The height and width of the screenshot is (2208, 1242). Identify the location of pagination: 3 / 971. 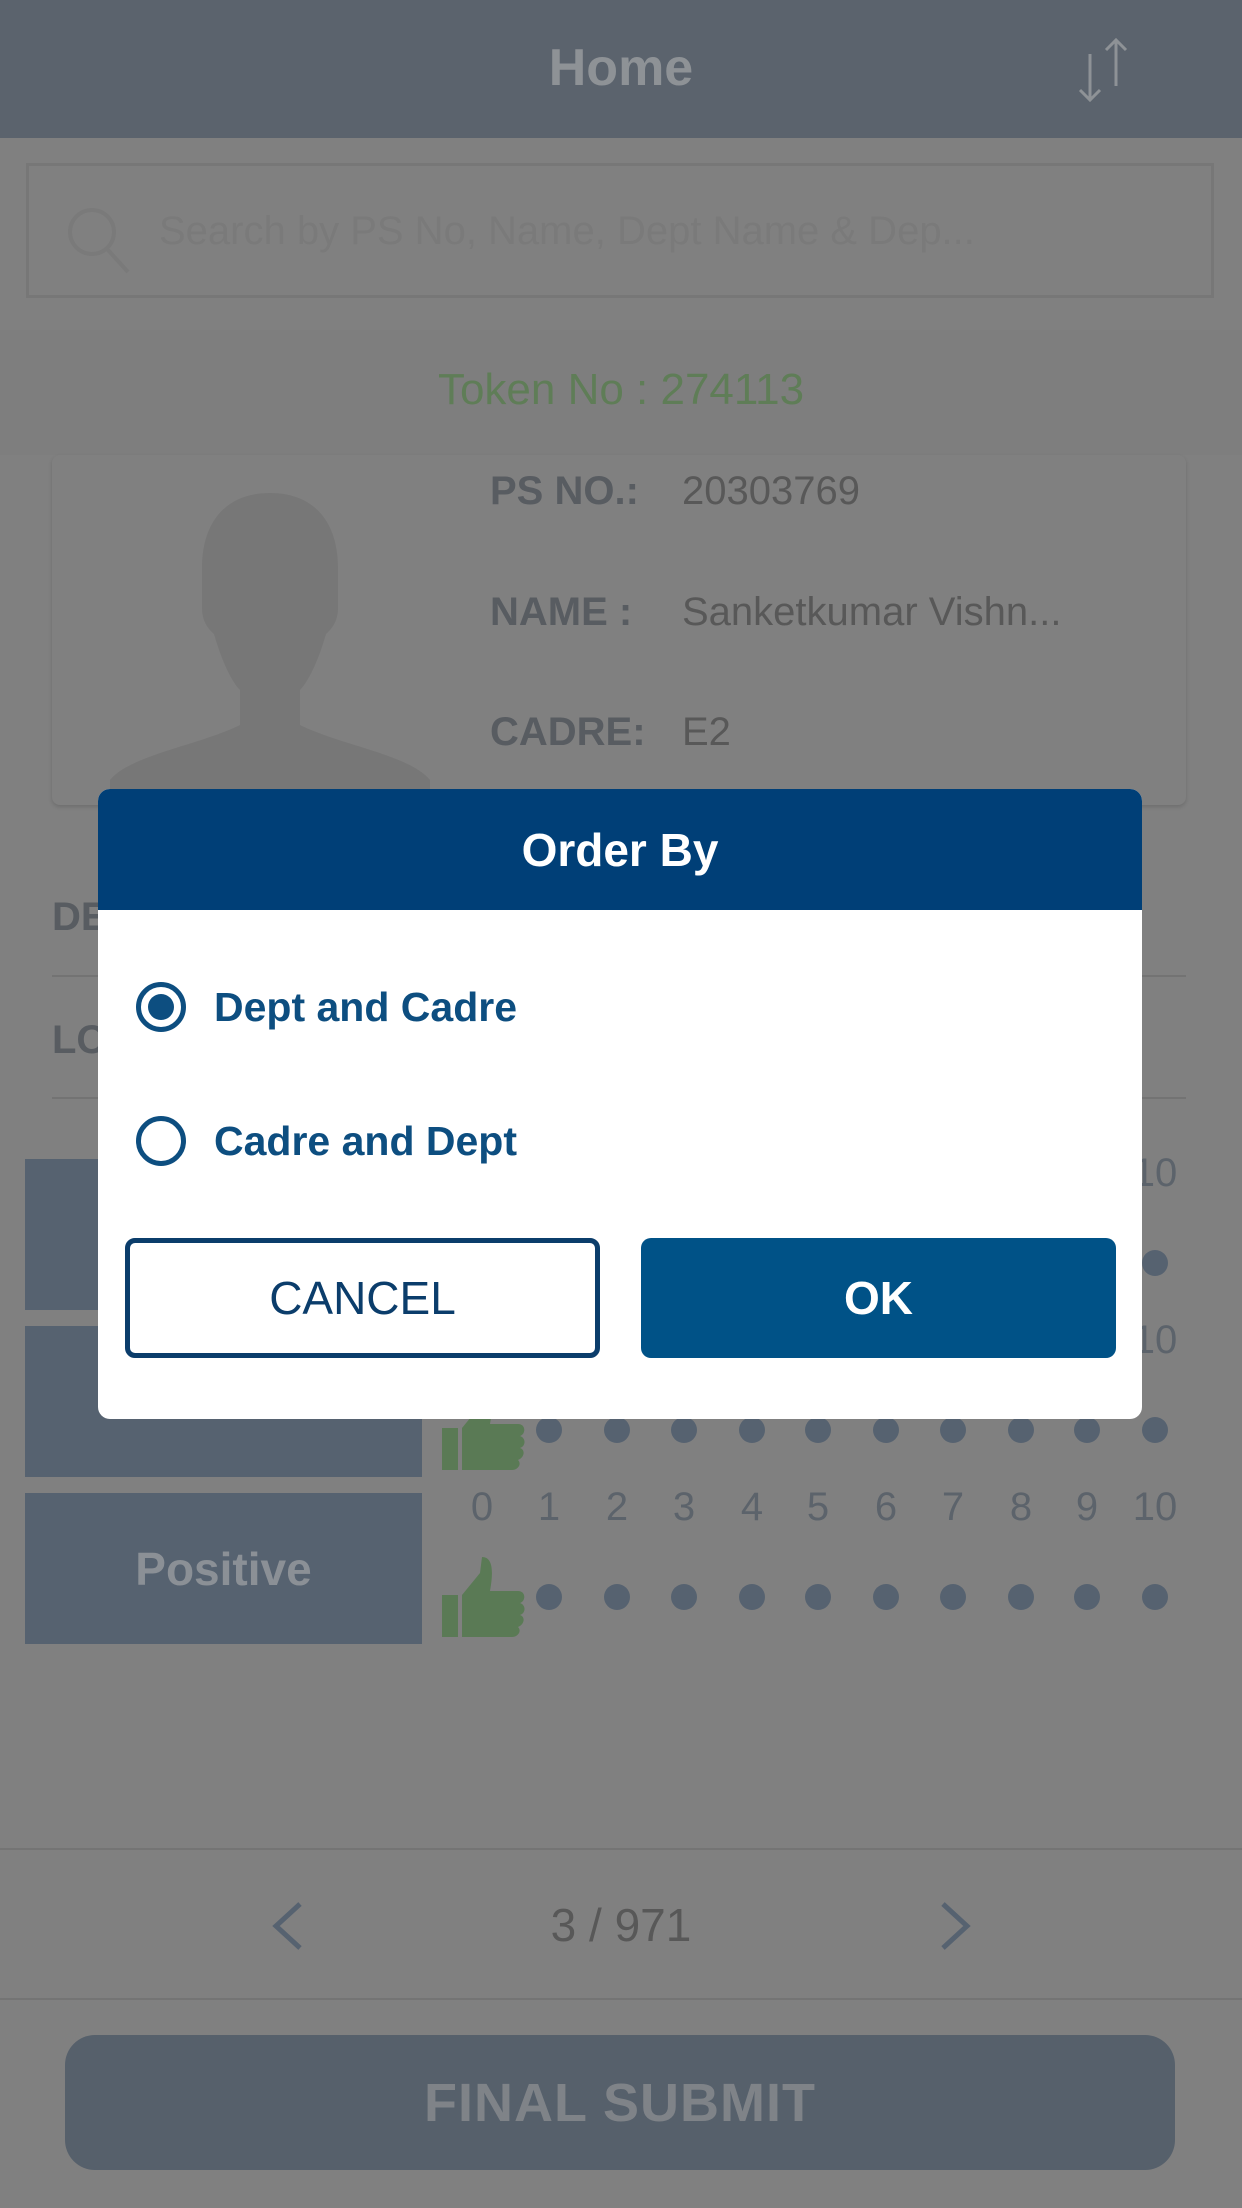
(621, 1924).